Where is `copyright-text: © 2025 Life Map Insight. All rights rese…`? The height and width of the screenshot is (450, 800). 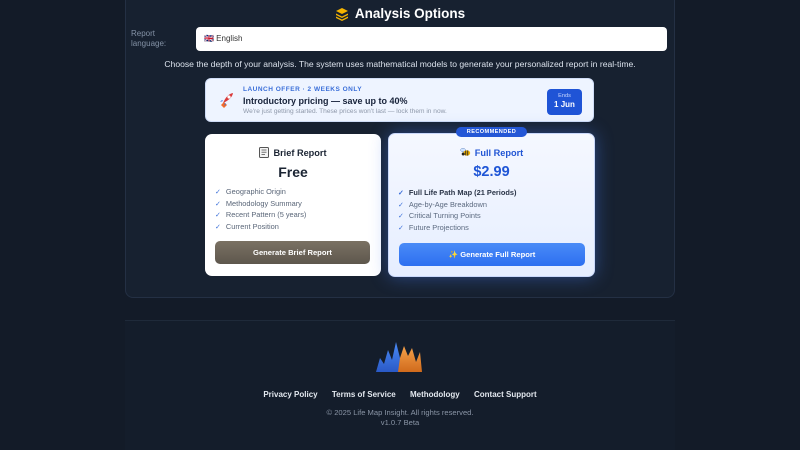 copyright-text: © 2025 Life Map Insight. All rights rese… is located at coordinates (400, 412).